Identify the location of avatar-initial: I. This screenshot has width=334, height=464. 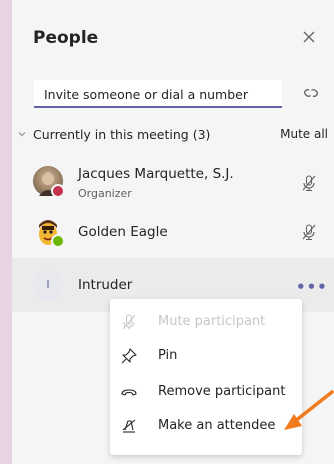
(48, 284).